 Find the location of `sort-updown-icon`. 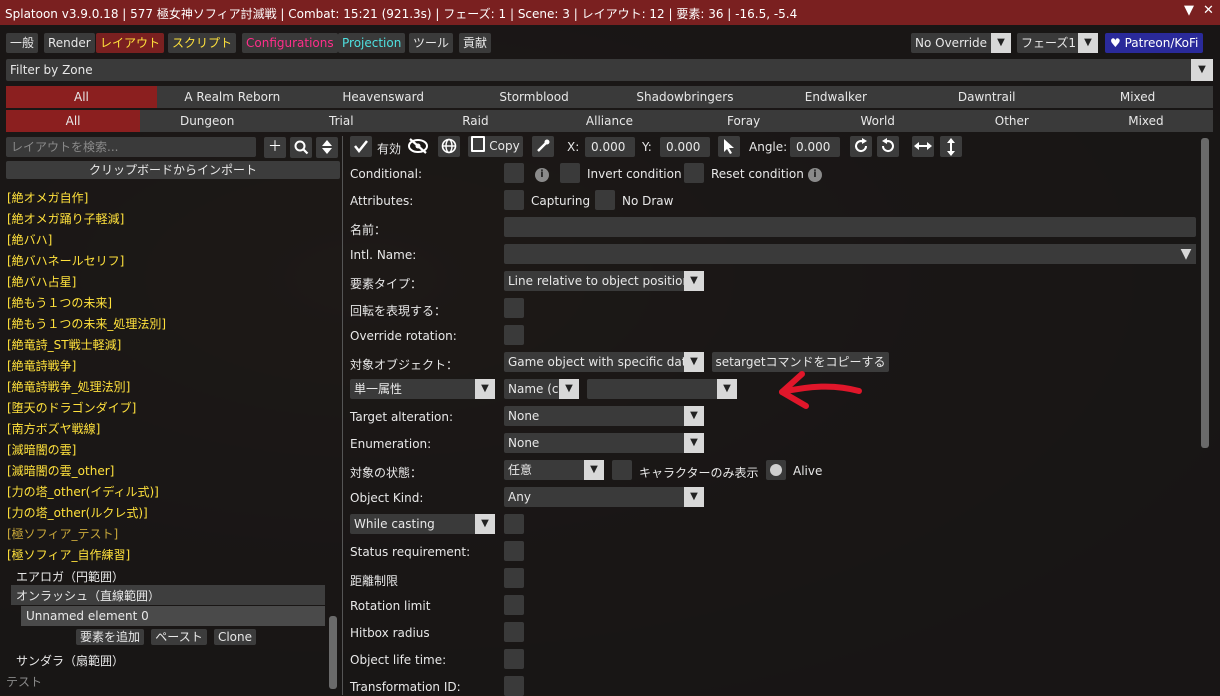

sort-updown-icon is located at coordinates (327, 147).